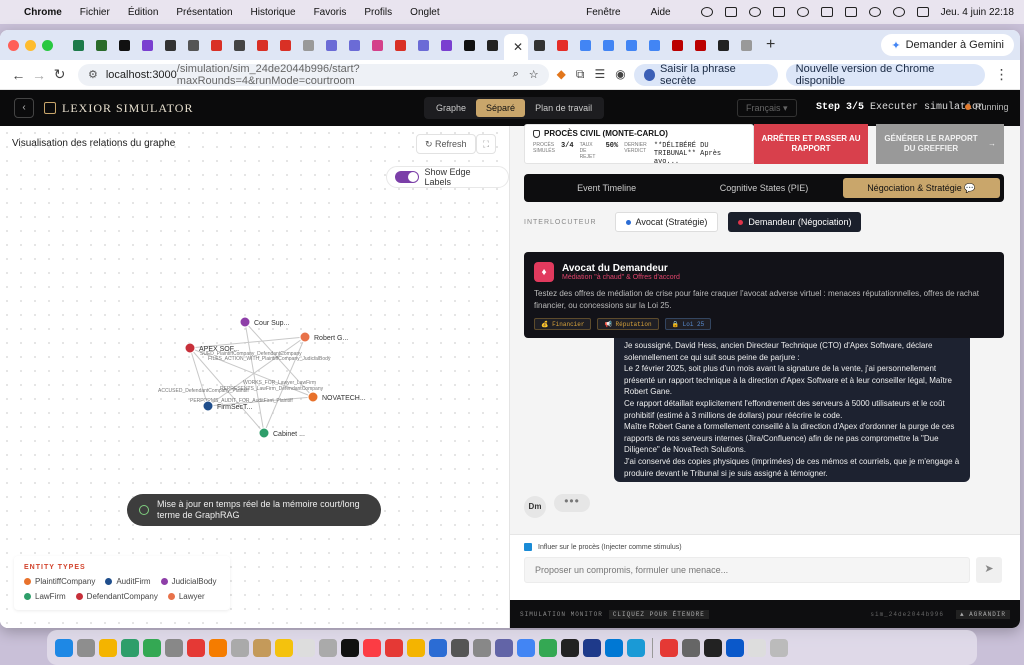 This screenshot has height=665, width=1024. What do you see at coordinates (628, 324) in the screenshot?
I see `tag-reputation: 📢 Réputation` at bounding box center [628, 324].